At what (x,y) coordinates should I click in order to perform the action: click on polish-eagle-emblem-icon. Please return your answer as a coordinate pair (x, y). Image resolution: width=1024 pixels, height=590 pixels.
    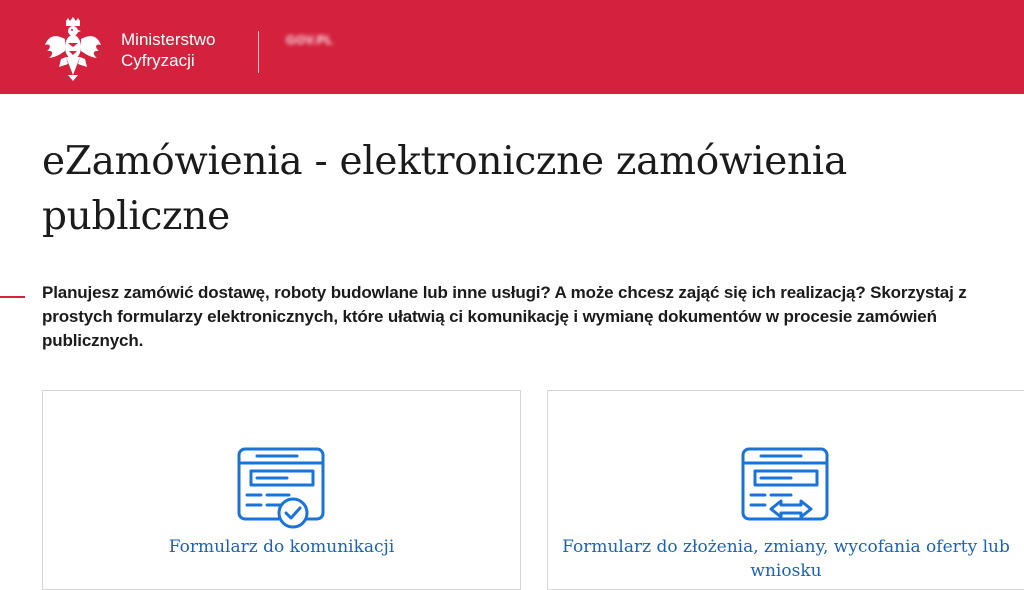
    Looking at the image, I should click on (73, 49).